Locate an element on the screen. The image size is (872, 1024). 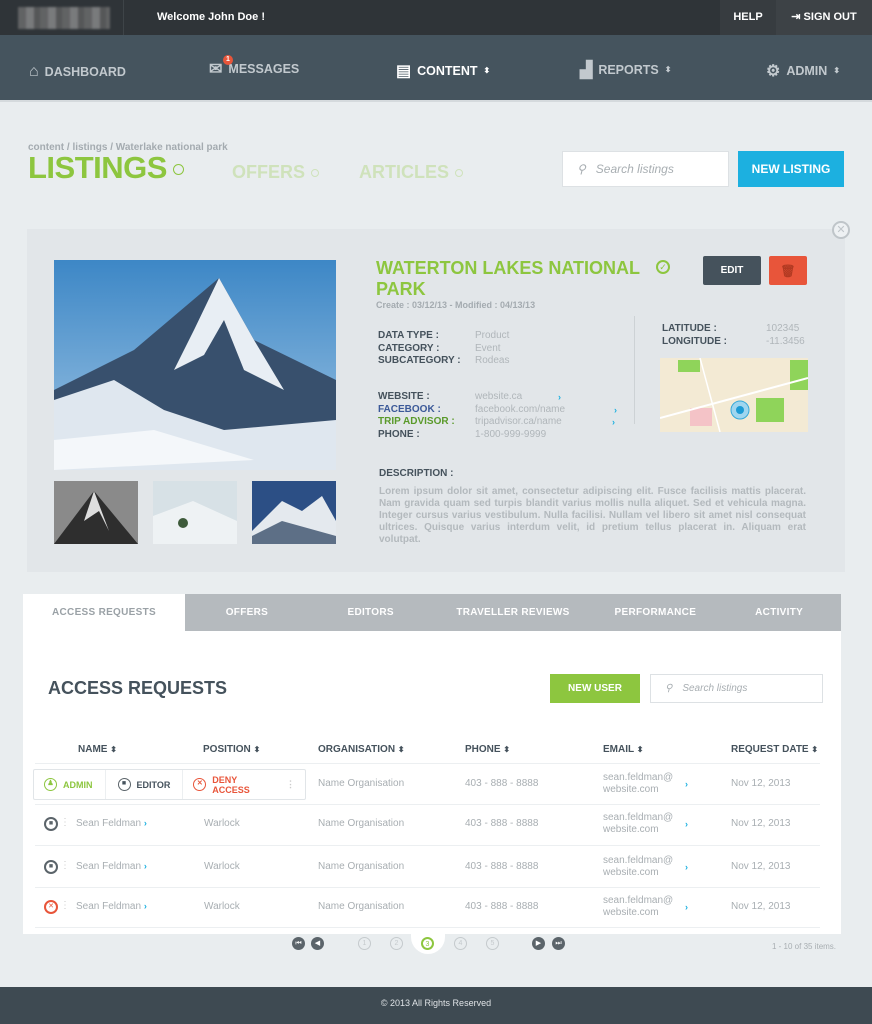
delete-button: 🗑 is located at coordinates (788, 270).